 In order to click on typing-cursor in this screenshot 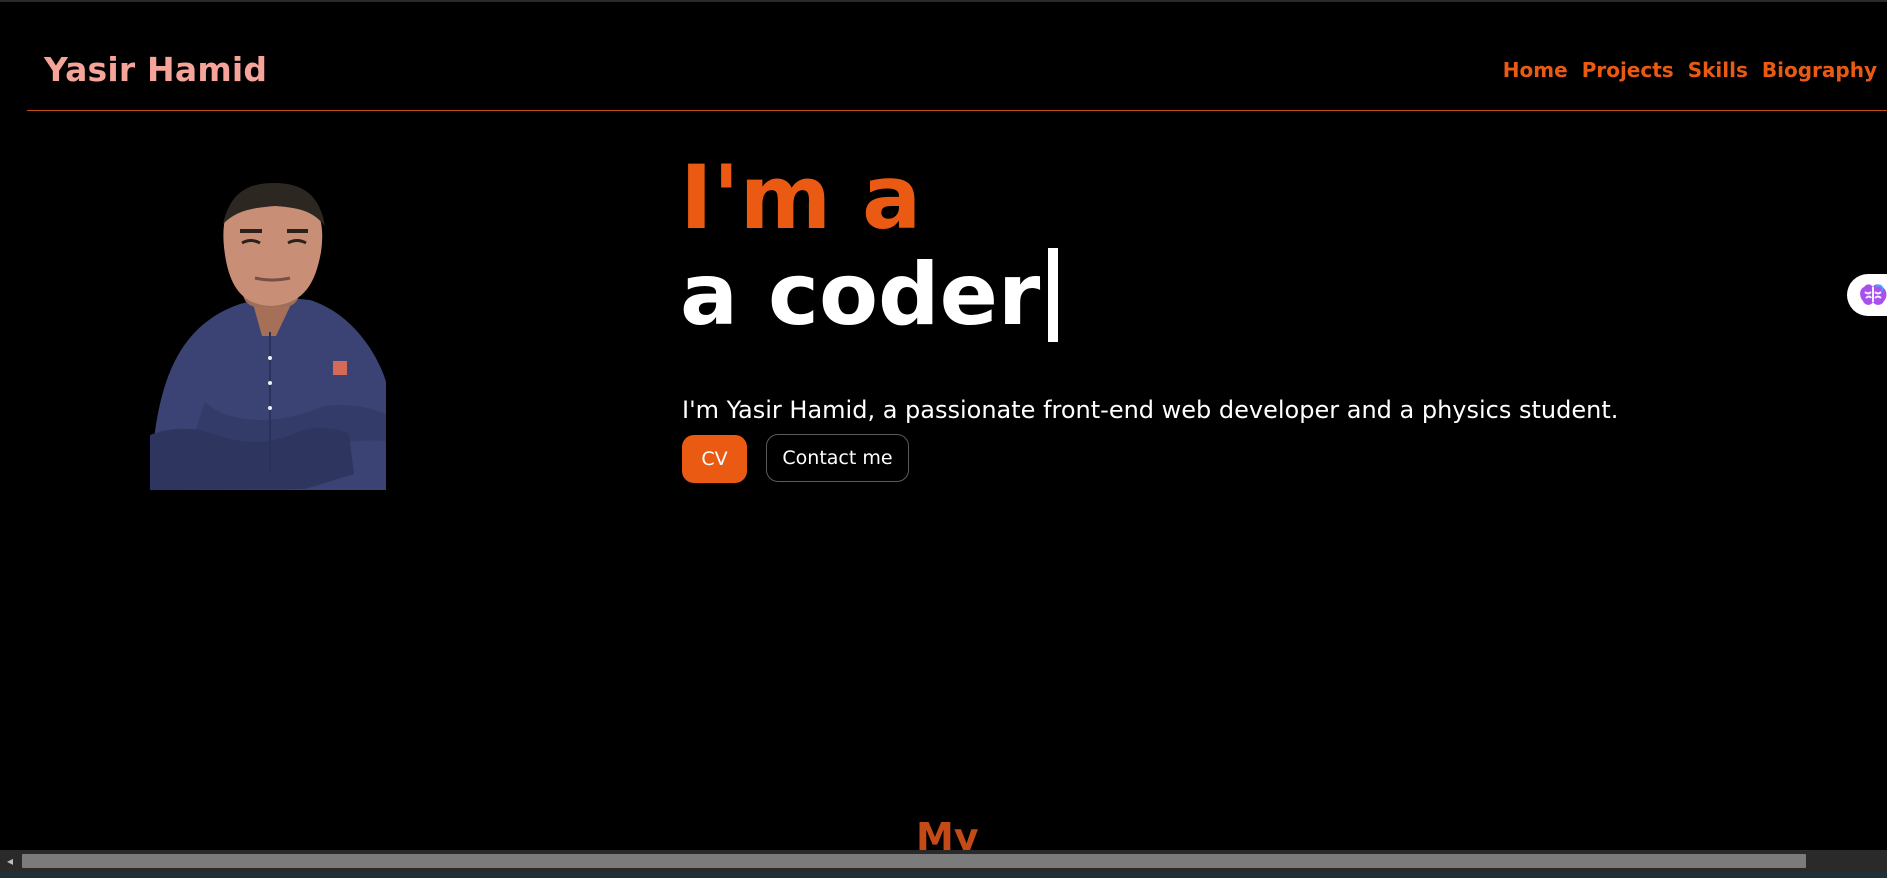, I will do `click(1053, 295)`.